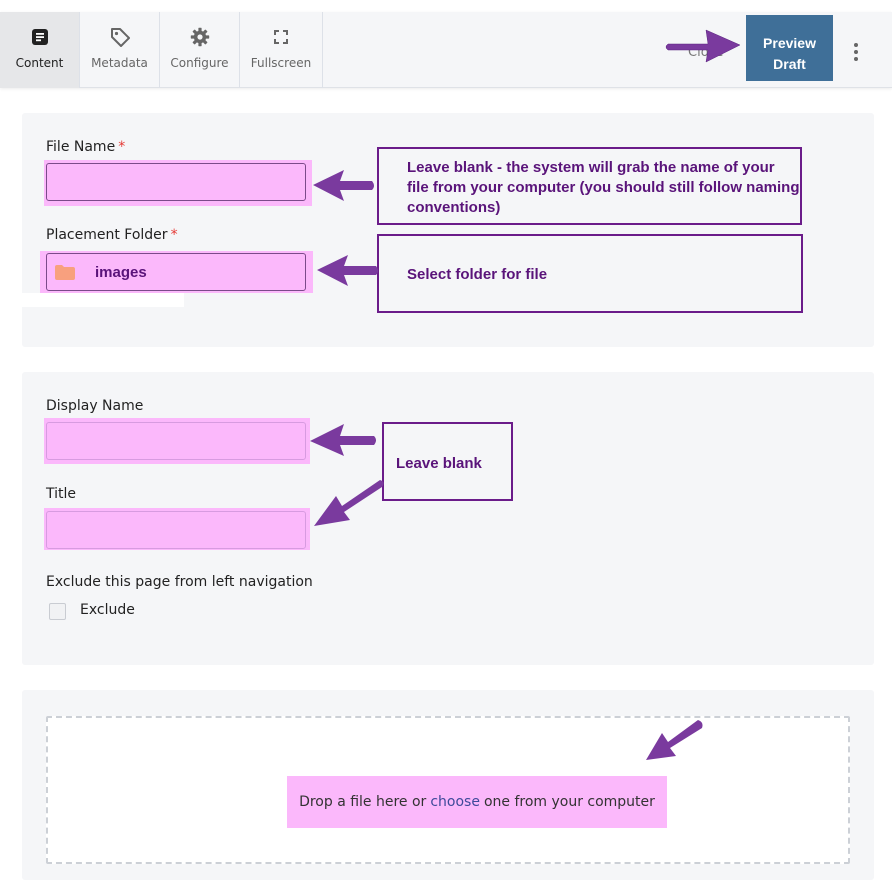 The image size is (892, 880). I want to click on preview-label: Preview, so click(789, 43).